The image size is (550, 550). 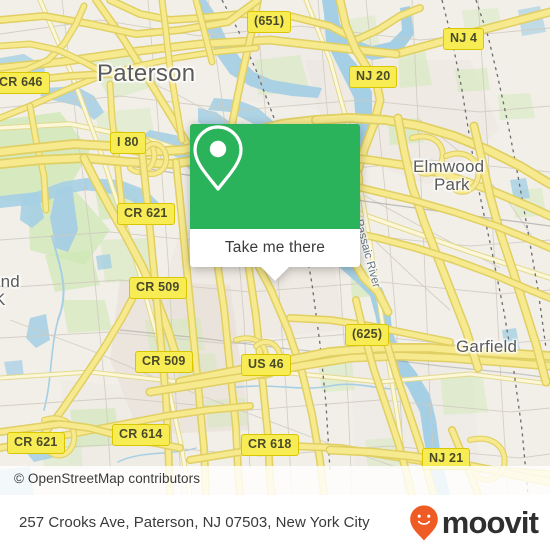 What do you see at coordinates (275, 480) in the screenshot?
I see `osm-attribution-bar: © OpenStreetMap contributors` at bounding box center [275, 480].